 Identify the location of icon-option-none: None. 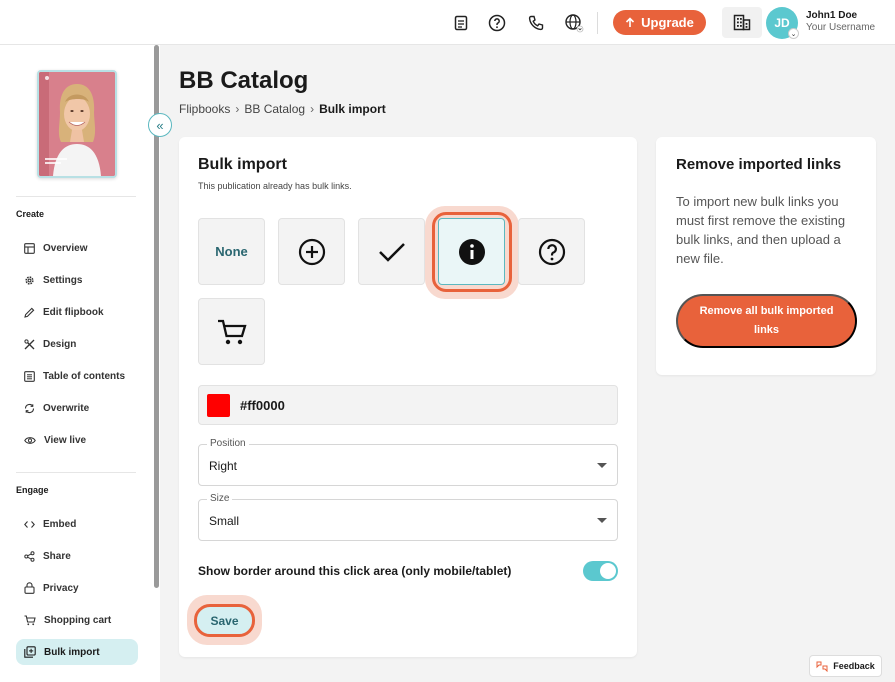
(231, 251).